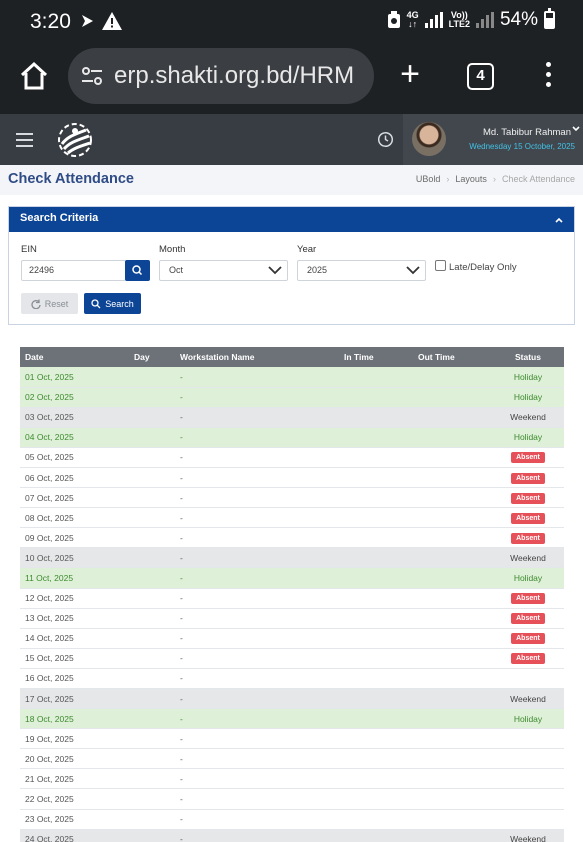 Image resolution: width=583 pixels, height=842 pixels. What do you see at coordinates (526, 132) in the screenshot?
I see `user-name: Md. Tabibur Rahman` at bounding box center [526, 132].